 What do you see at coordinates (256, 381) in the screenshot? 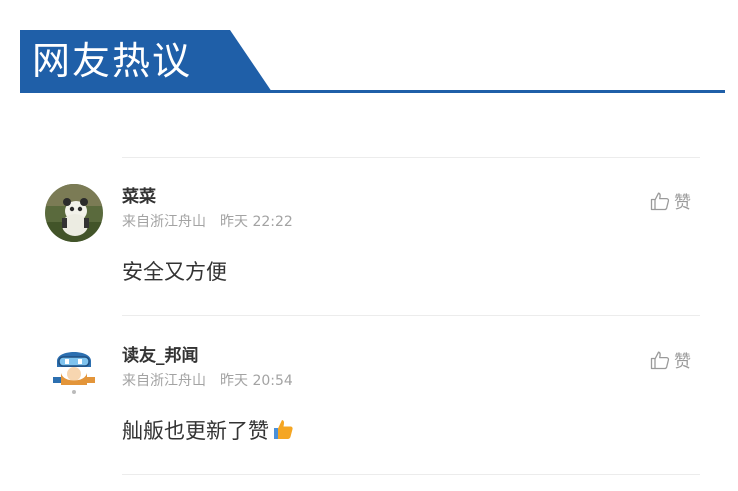
I see `comment-time: 昨天 20:54` at bounding box center [256, 381].